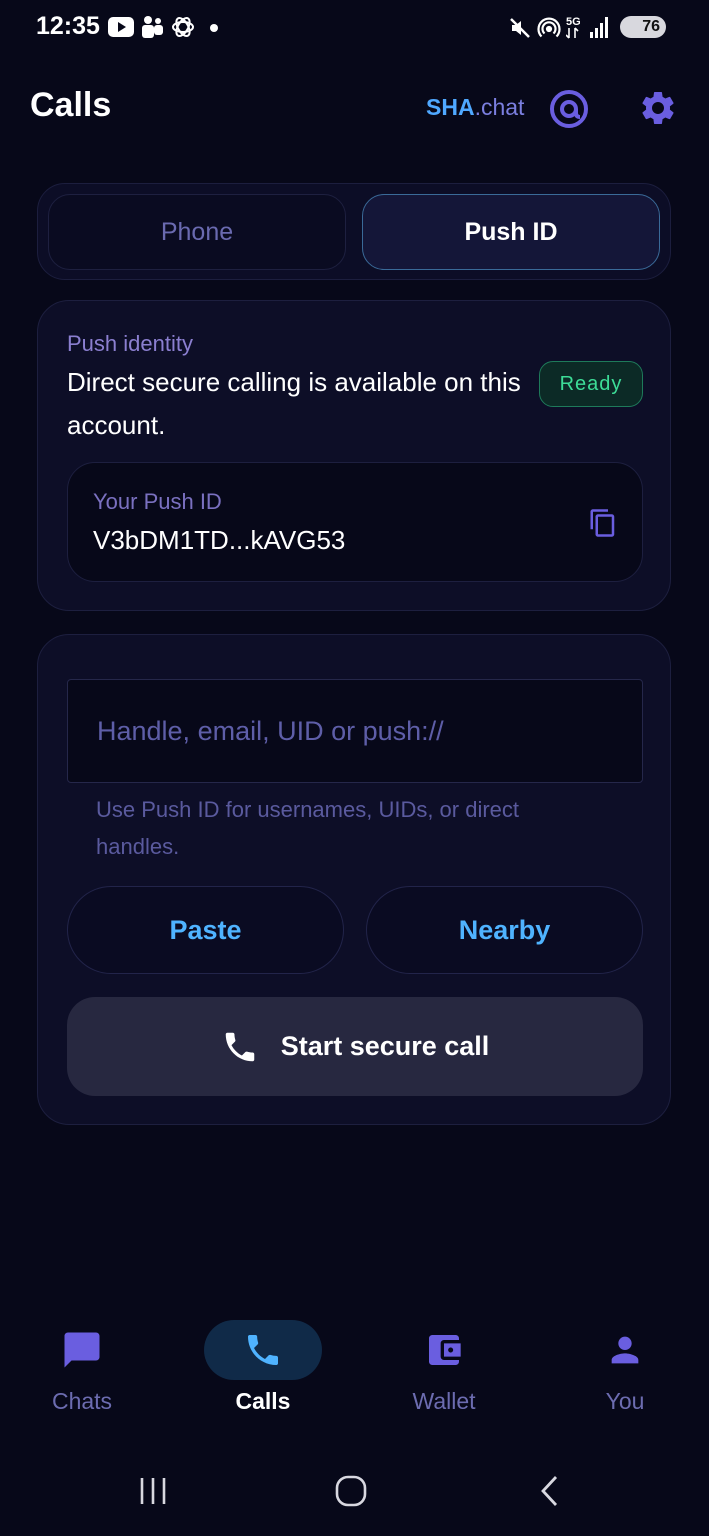 The image size is (709, 1536). What do you see at coordinates (130, 343) in the screenshot?
I see `push-identity-label: Push identity` at bounding box center [130, 343].